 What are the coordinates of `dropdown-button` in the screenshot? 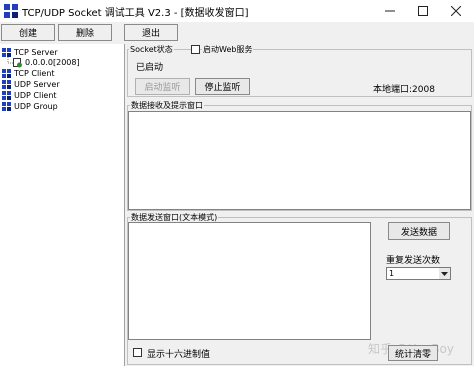 It's located at (444, 273).